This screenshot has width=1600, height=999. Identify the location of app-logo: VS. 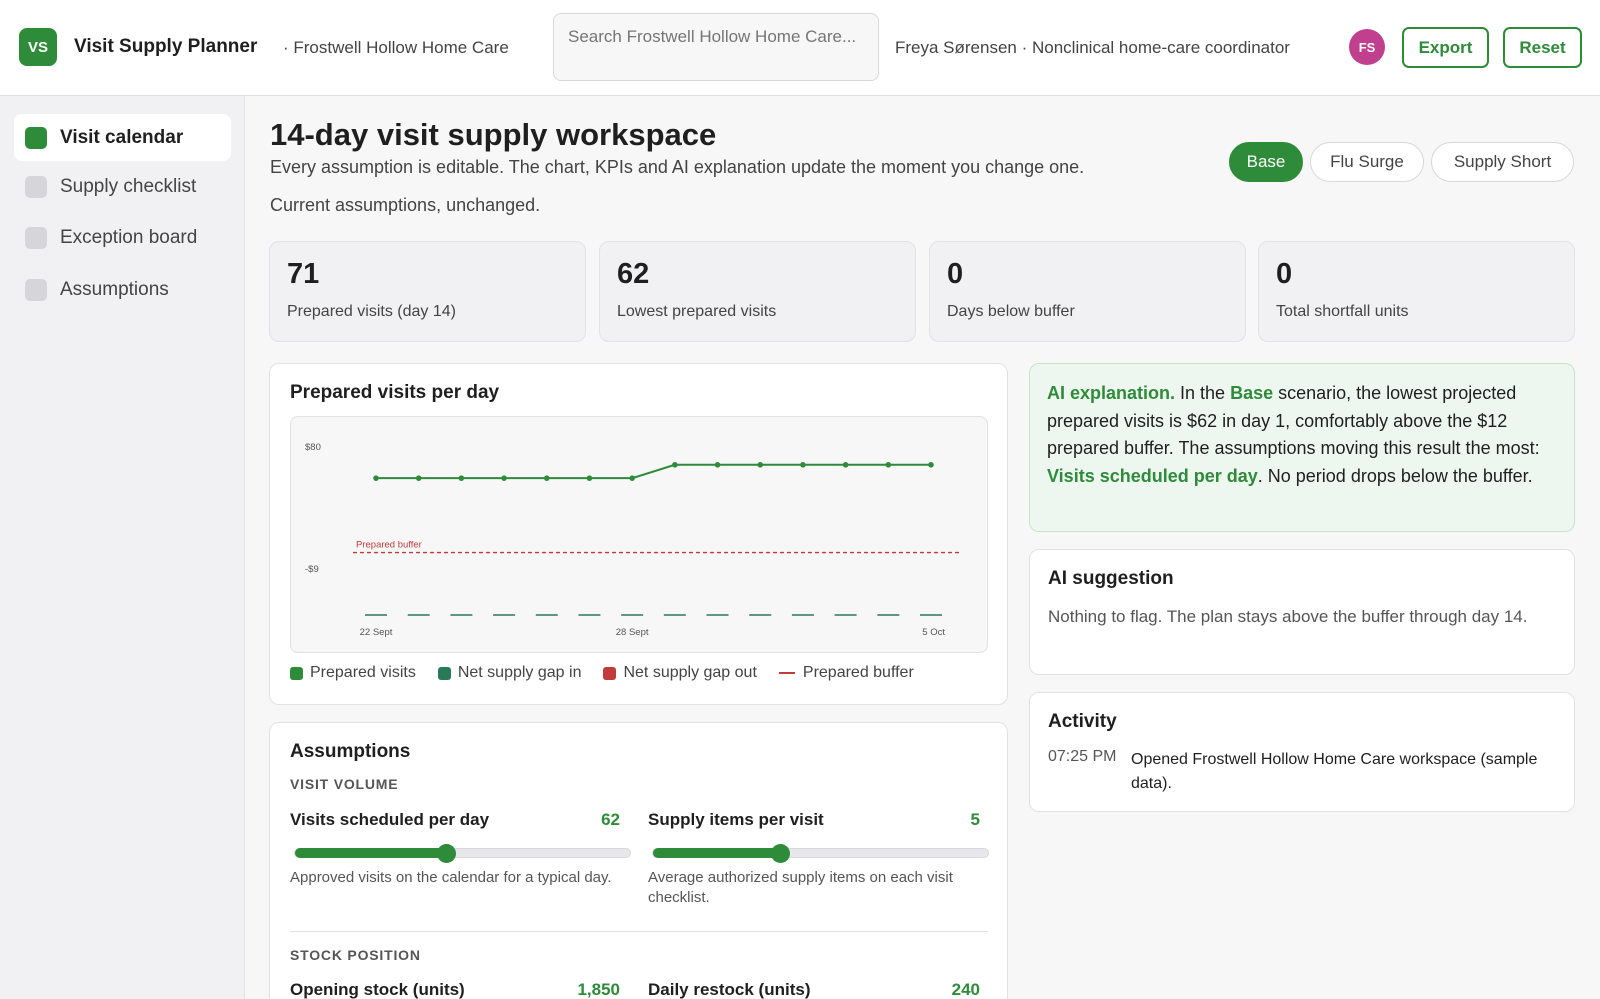
(38, 47).